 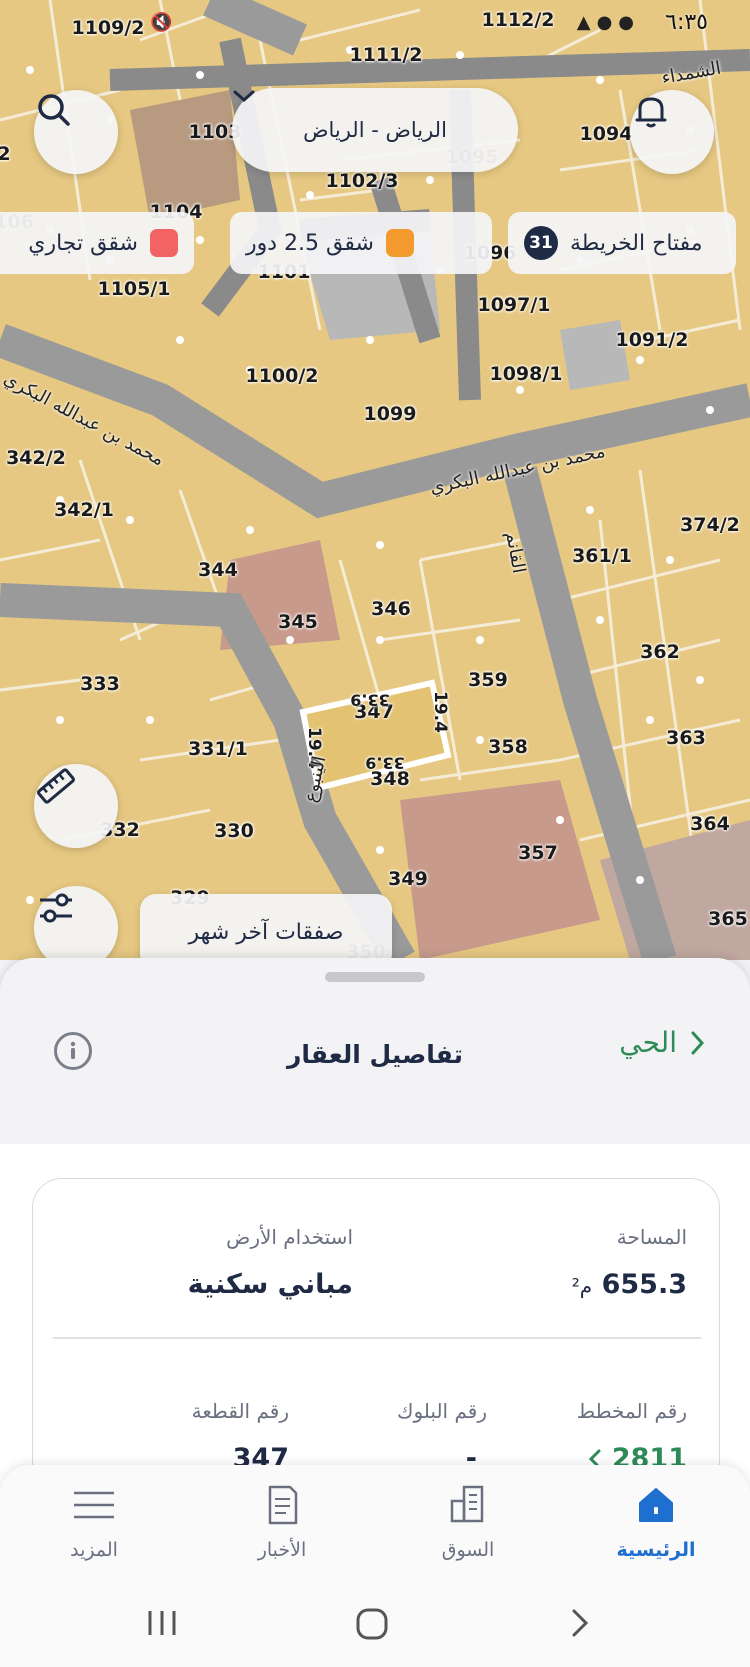 What do you see at coordinates (270, 1284) in the screenshot?
I see `land-use-value: مباني سكنية` at bounding box center [270, 1284].